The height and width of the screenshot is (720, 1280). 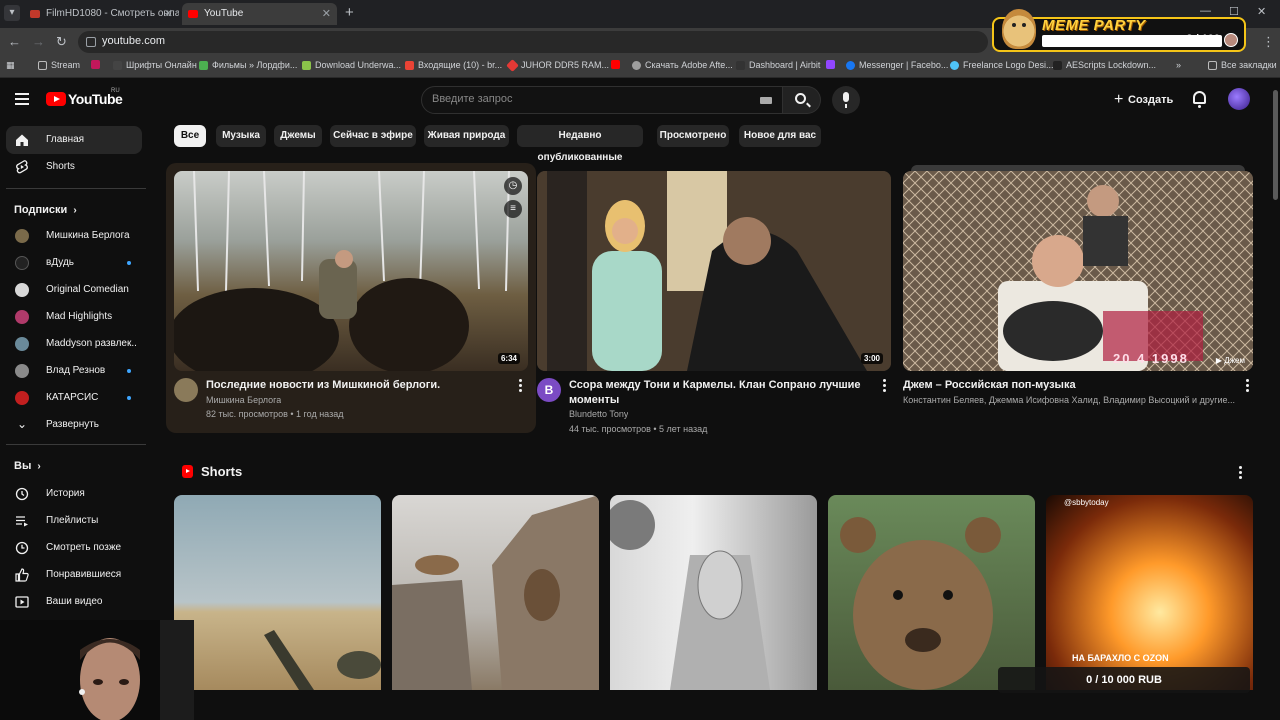 I want to click on browser-tab-active: YouTube ✕, so click(x=259, y=14).